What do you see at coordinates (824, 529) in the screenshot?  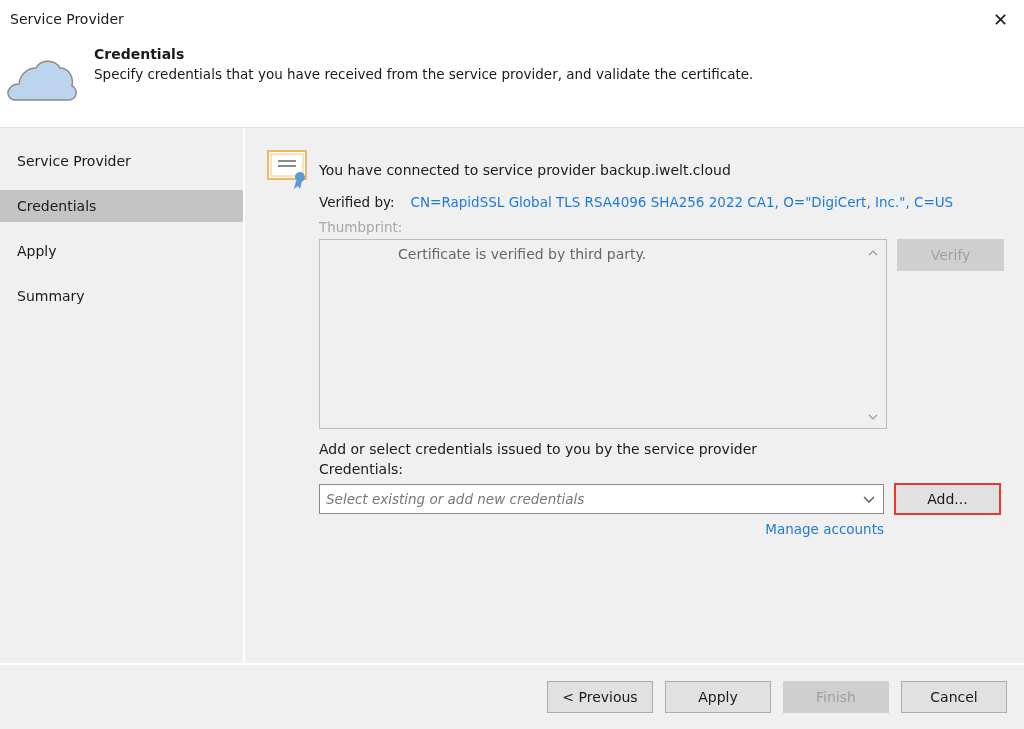 I see `manage-accounts-link: Manage accounts` at bounding box center [824, 529].